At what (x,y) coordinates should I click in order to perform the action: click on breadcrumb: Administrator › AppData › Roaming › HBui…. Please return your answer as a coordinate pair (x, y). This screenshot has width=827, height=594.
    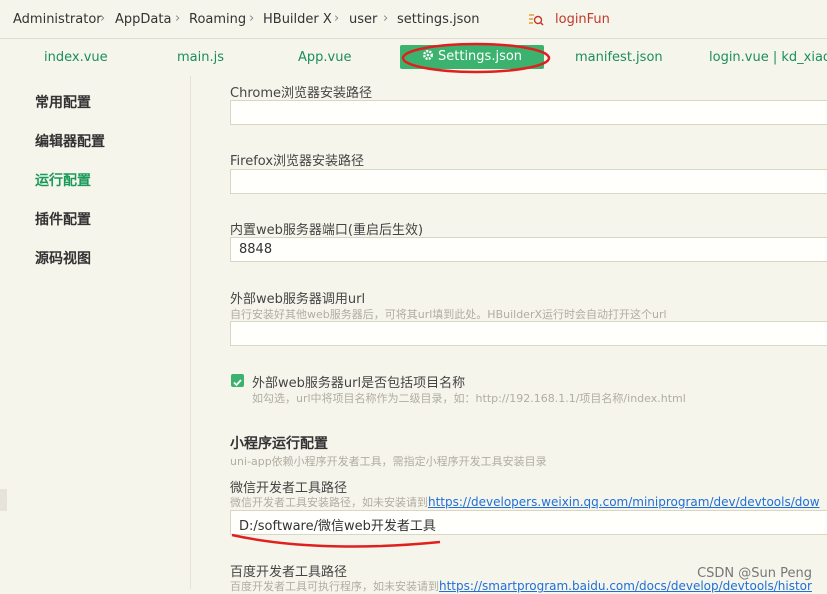
    Looking at the image, I should click on (413, 19).